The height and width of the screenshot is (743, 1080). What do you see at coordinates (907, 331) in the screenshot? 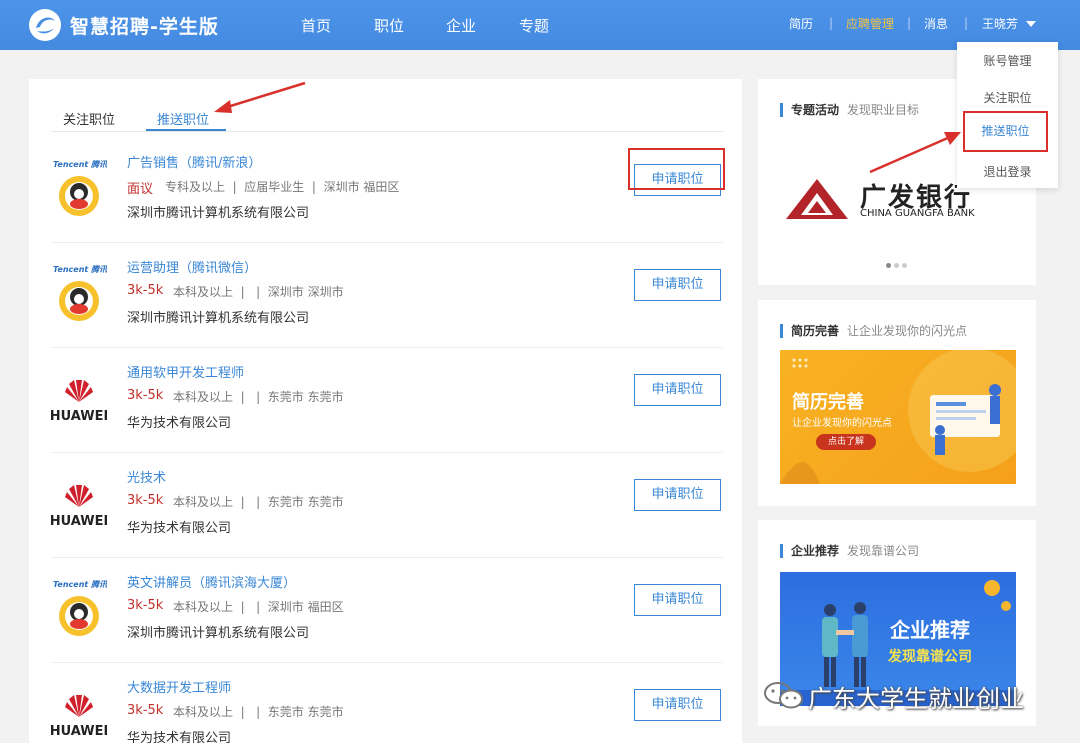
I see `card-subtitle: 让企业发现你的闪光点` at bounding box center [907, 331].